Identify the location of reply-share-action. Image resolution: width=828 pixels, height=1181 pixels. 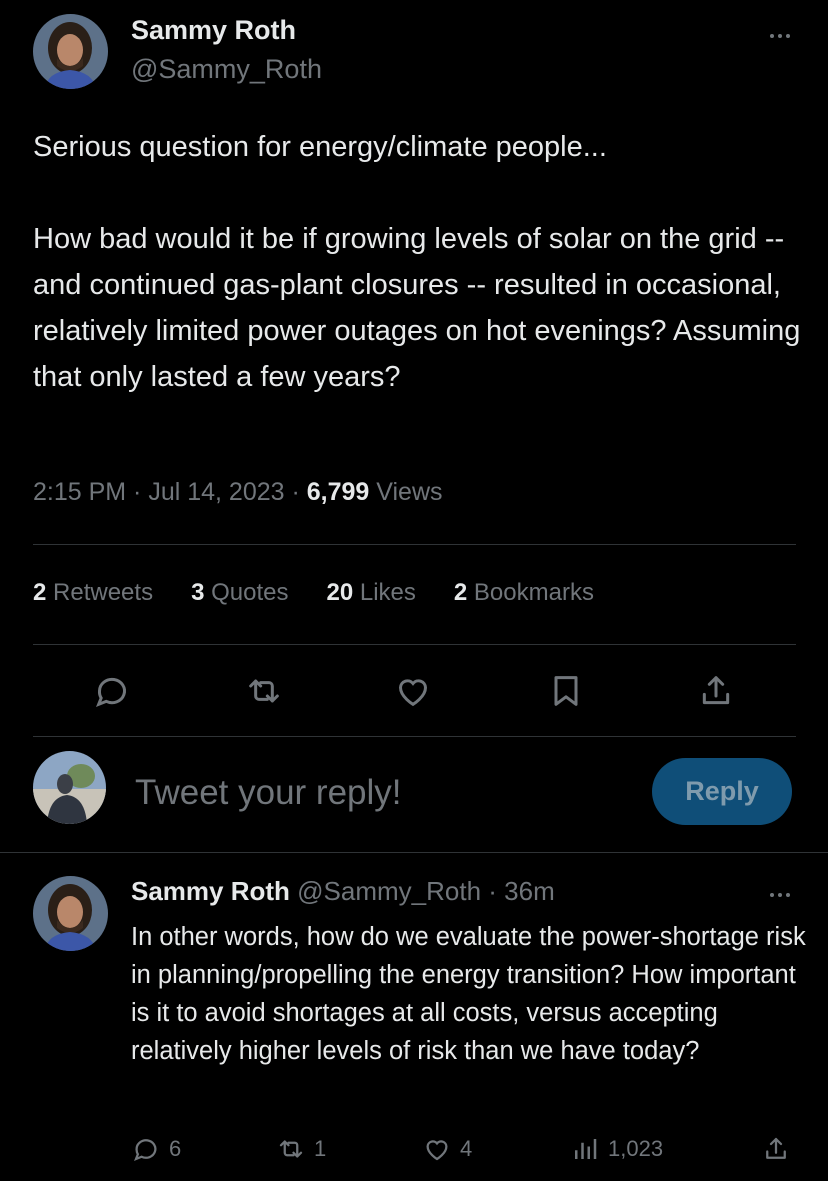
(776, 1149).